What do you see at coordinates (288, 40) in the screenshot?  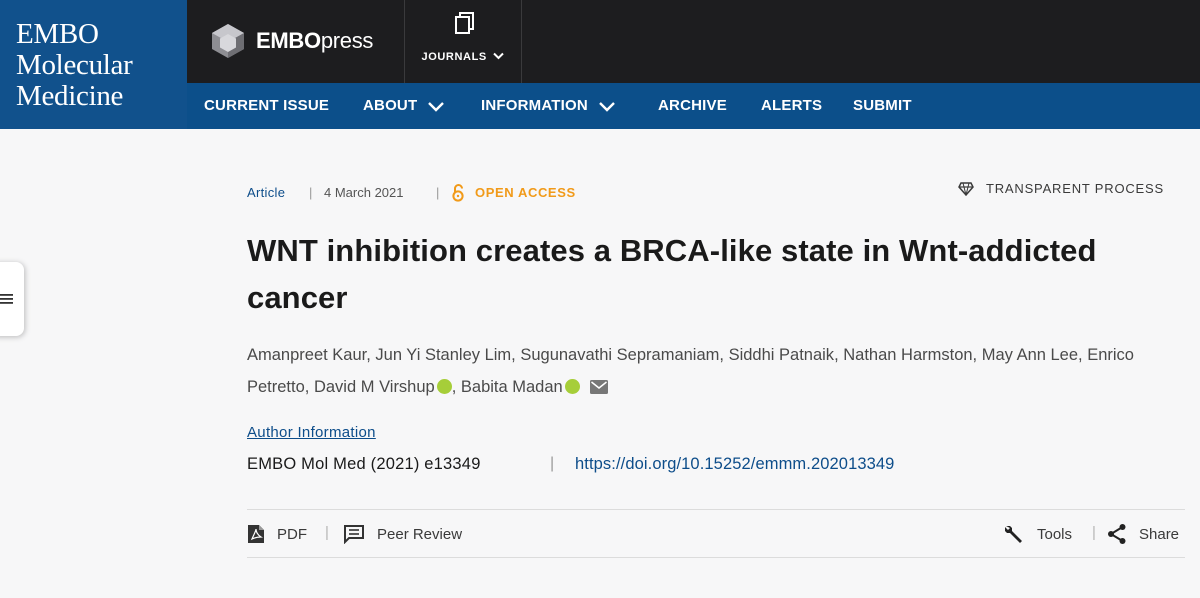 I see `publisher-name-bold: EMBO` at bounding box center [288, 40].